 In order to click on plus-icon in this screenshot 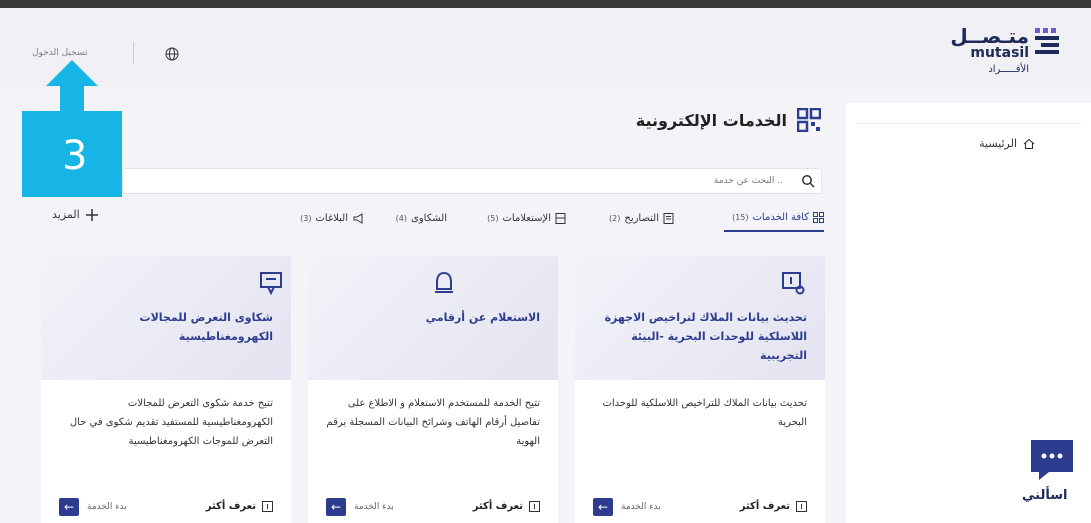, I will do `click(91, 214)`.